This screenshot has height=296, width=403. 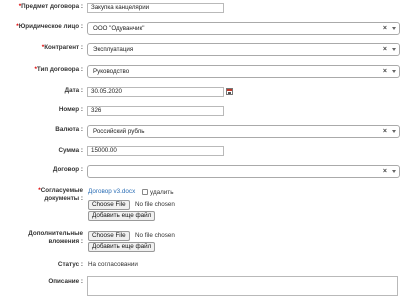 I want to click on subject-input: Закупка канцелярии, so click(x=155, y=8).